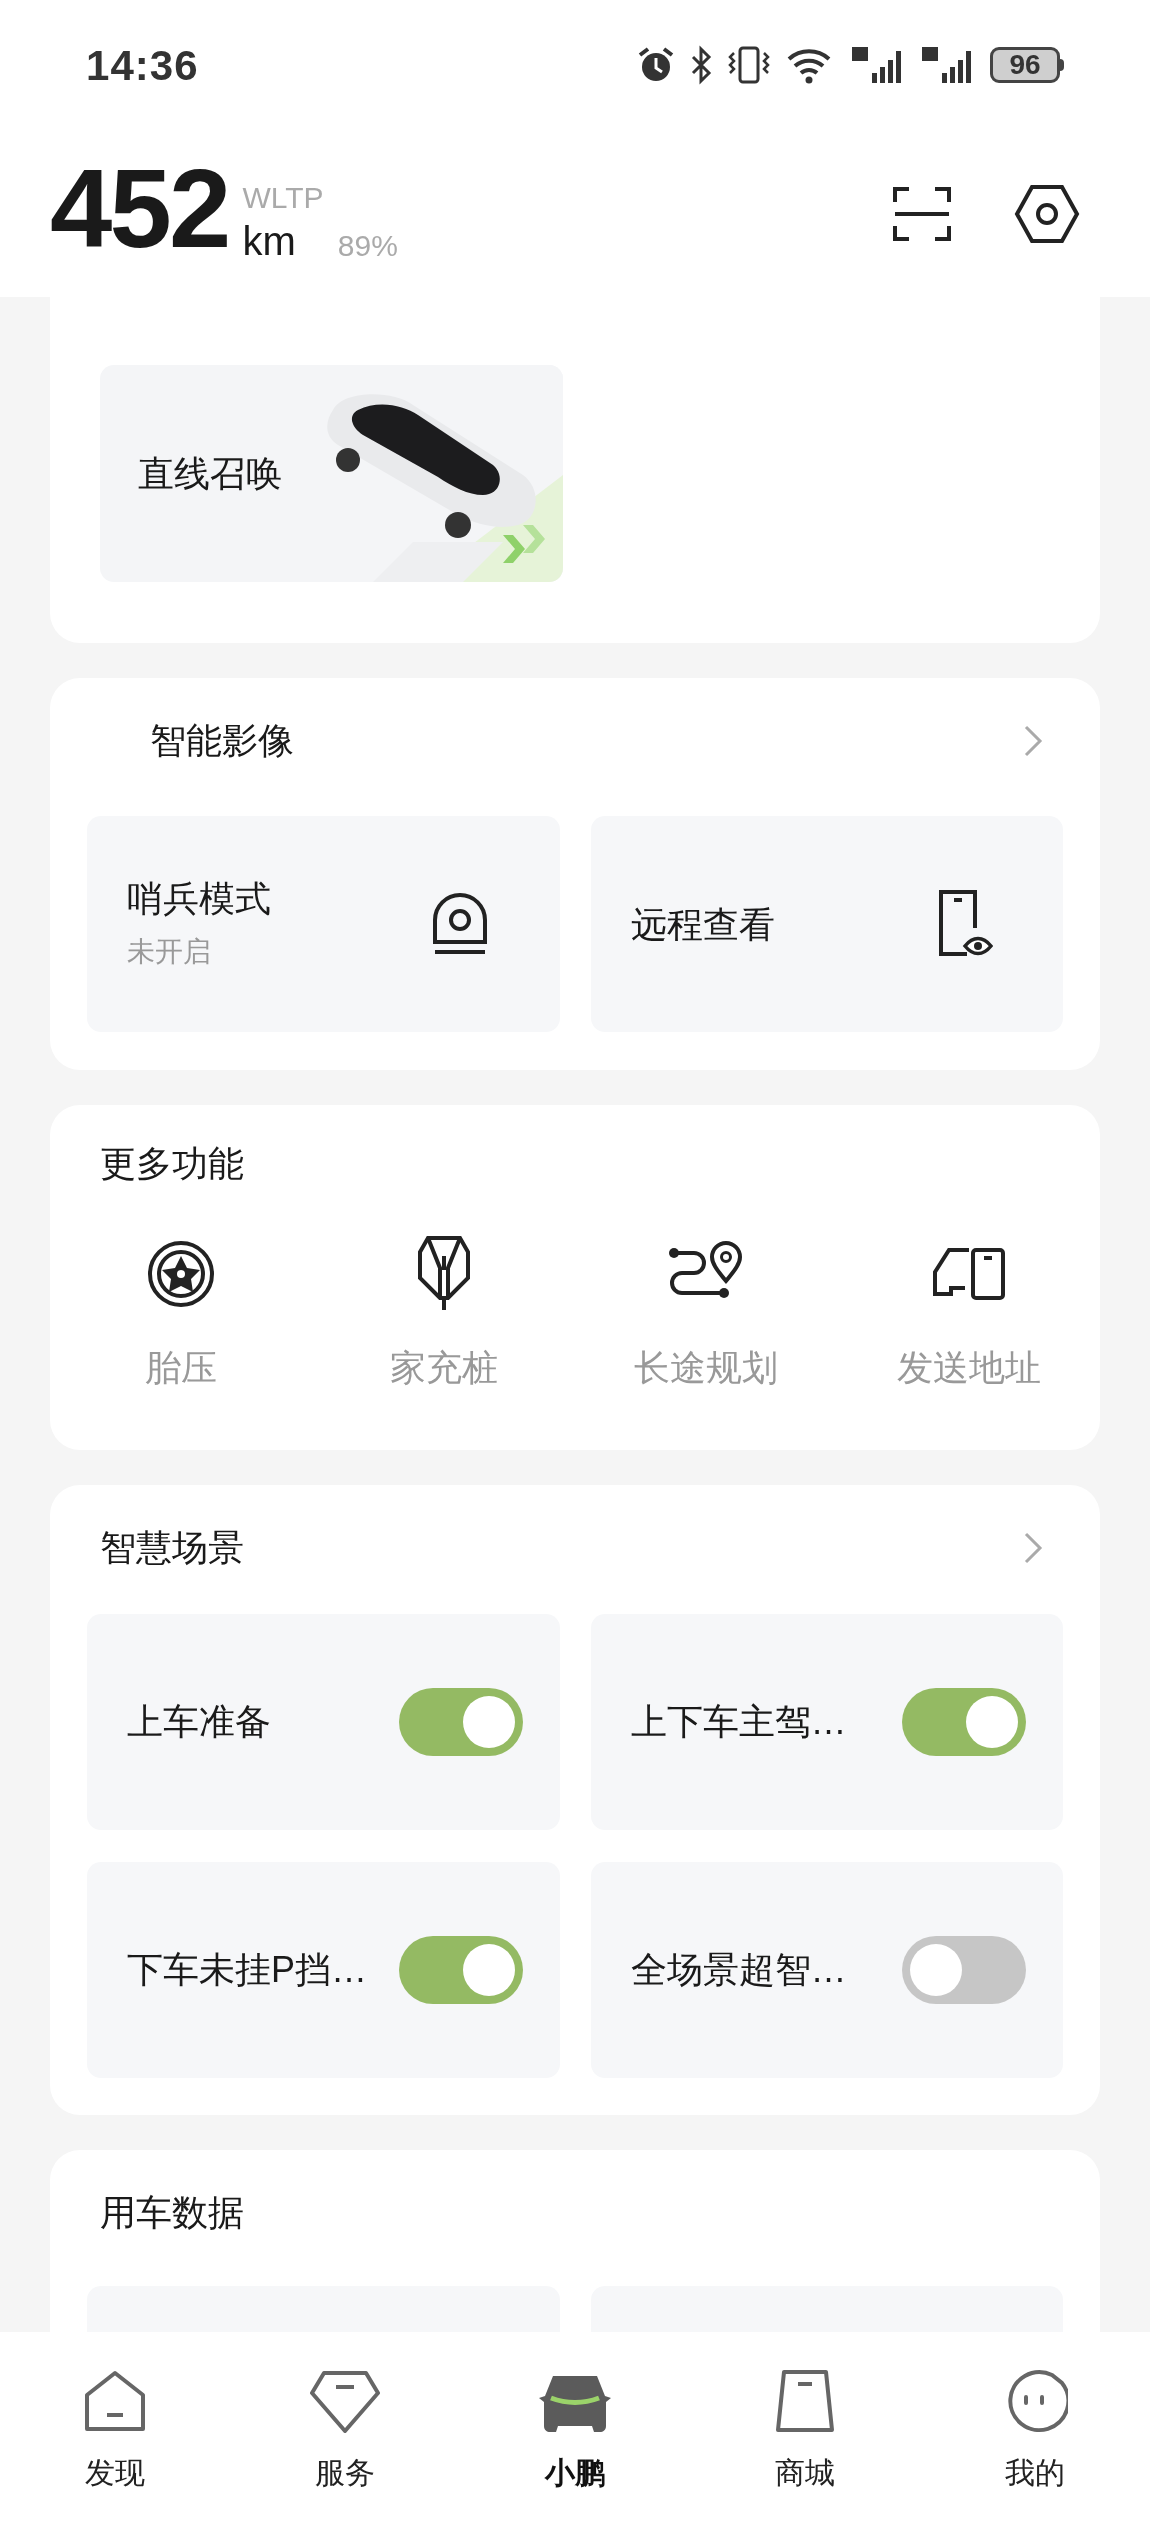  Describe the element at coordinates (172, 1548) in the screenshot. I see `section-title: 智慧场景` at that location.